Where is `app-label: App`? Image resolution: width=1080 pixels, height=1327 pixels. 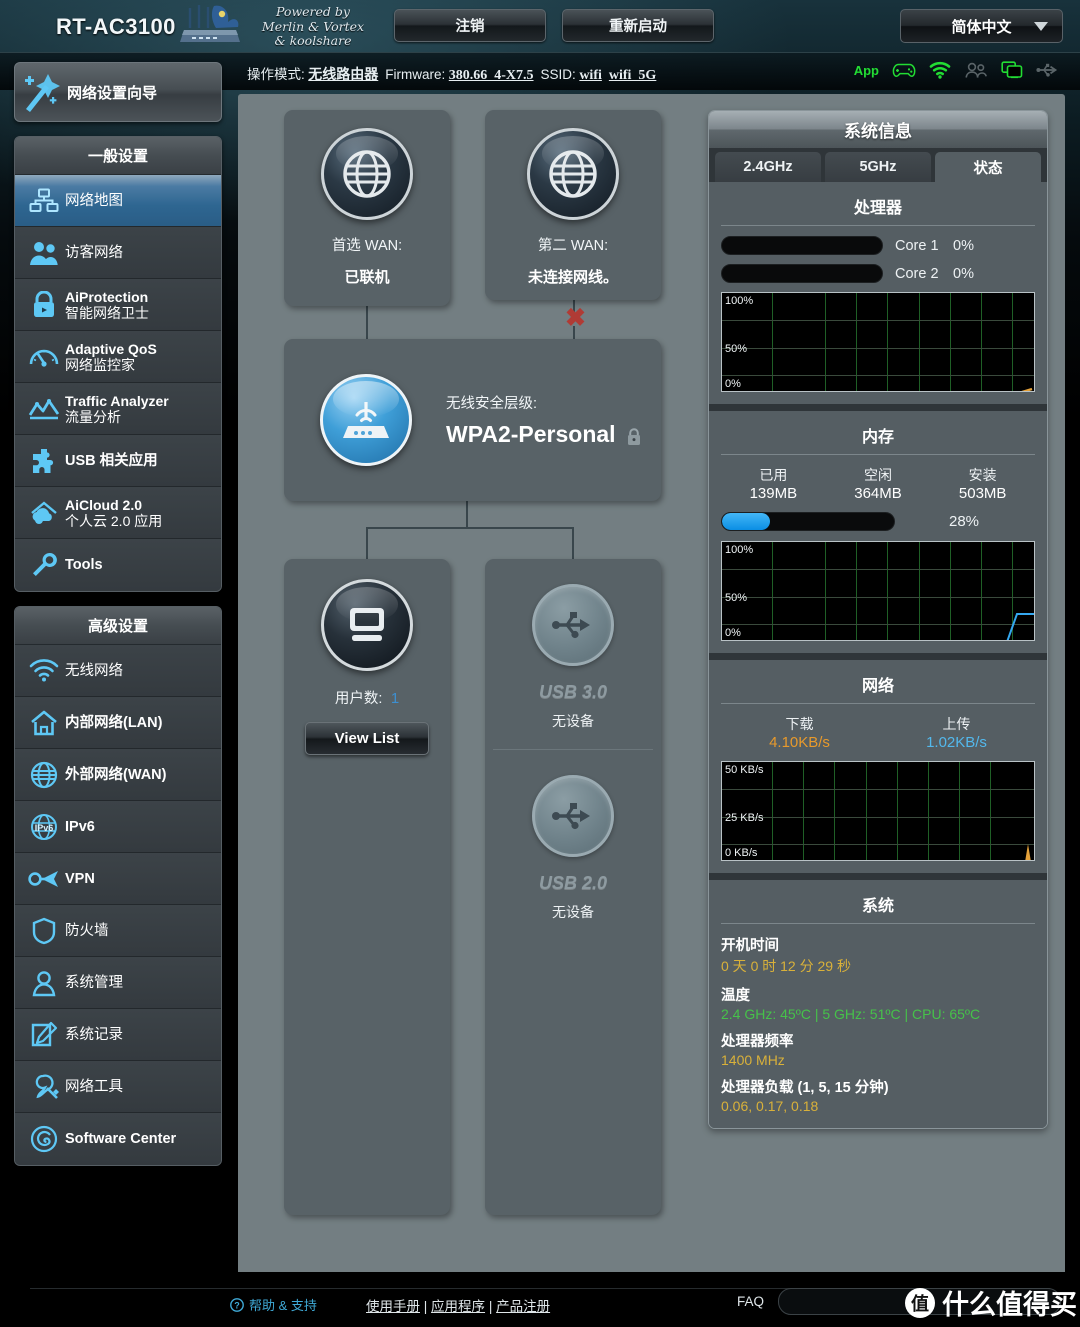 app-label: App is located at coordinates (866, 70).